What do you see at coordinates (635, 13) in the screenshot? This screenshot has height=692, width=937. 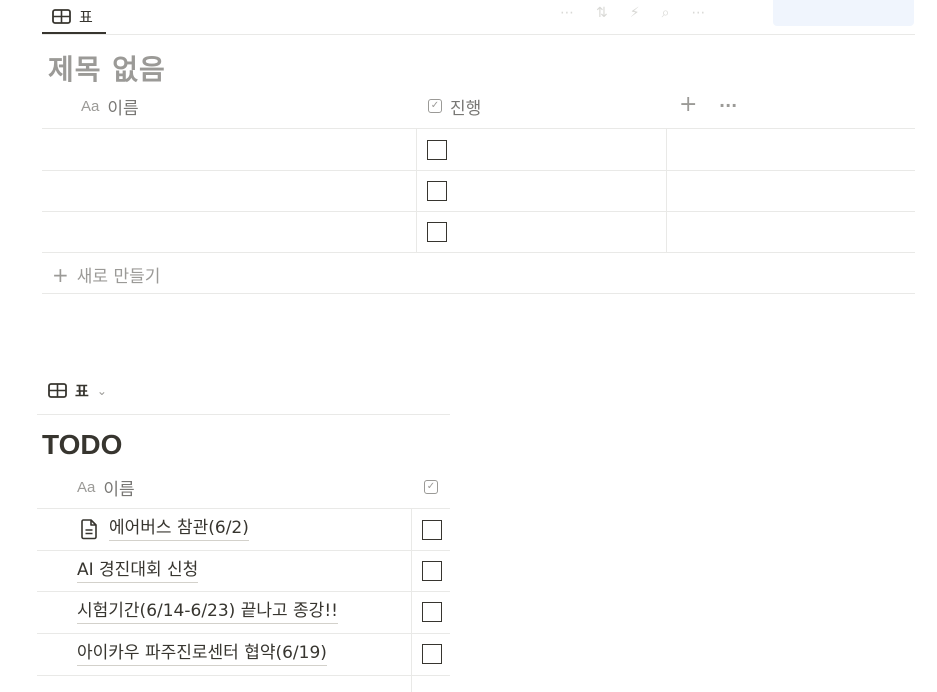 I see `lightning-icon: ⚡` at bounding box center [635, 13].